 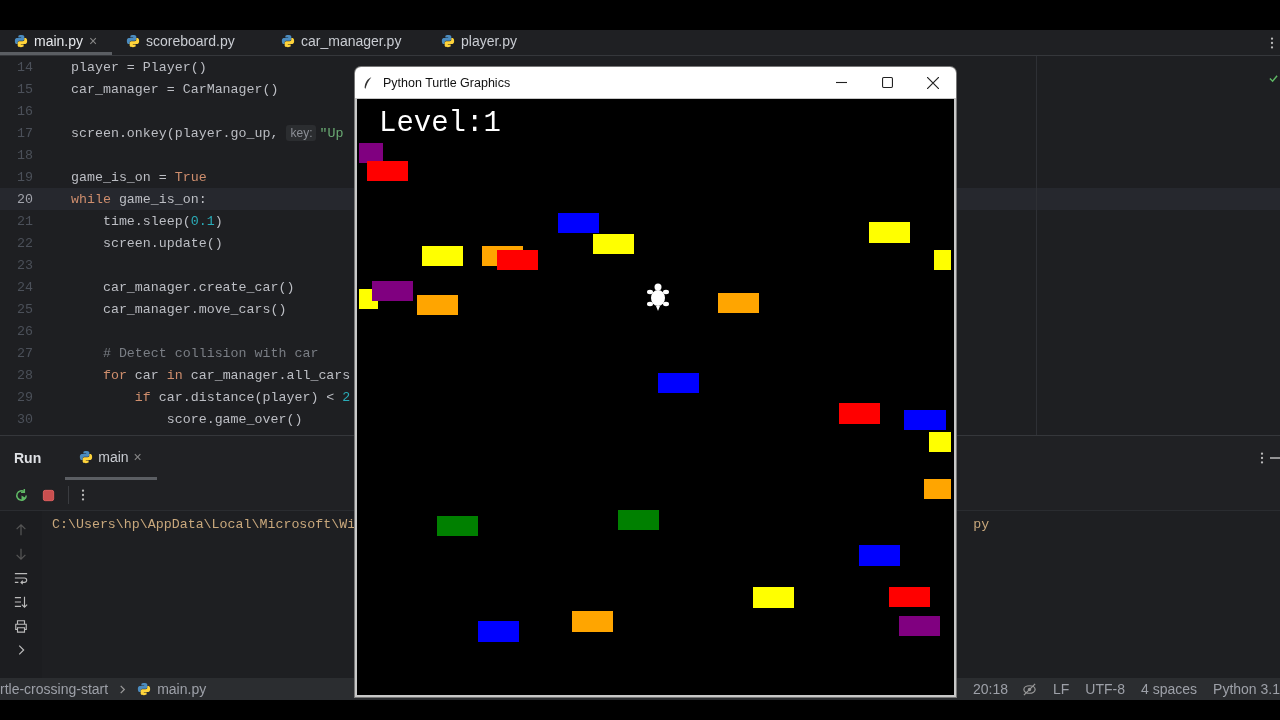 What do you see at coordinates (21, 626) in the screenshot?
I see `print-icon` at bounding box center [21, 626].